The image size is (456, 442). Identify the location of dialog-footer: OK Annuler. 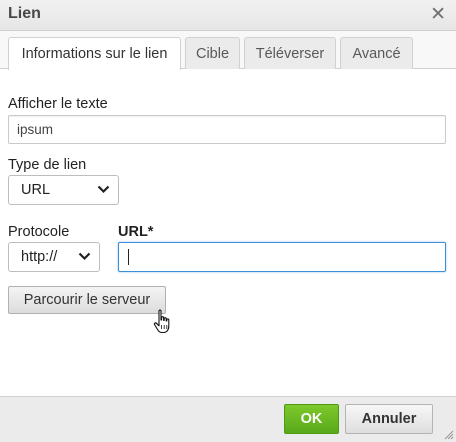
(228, 419).